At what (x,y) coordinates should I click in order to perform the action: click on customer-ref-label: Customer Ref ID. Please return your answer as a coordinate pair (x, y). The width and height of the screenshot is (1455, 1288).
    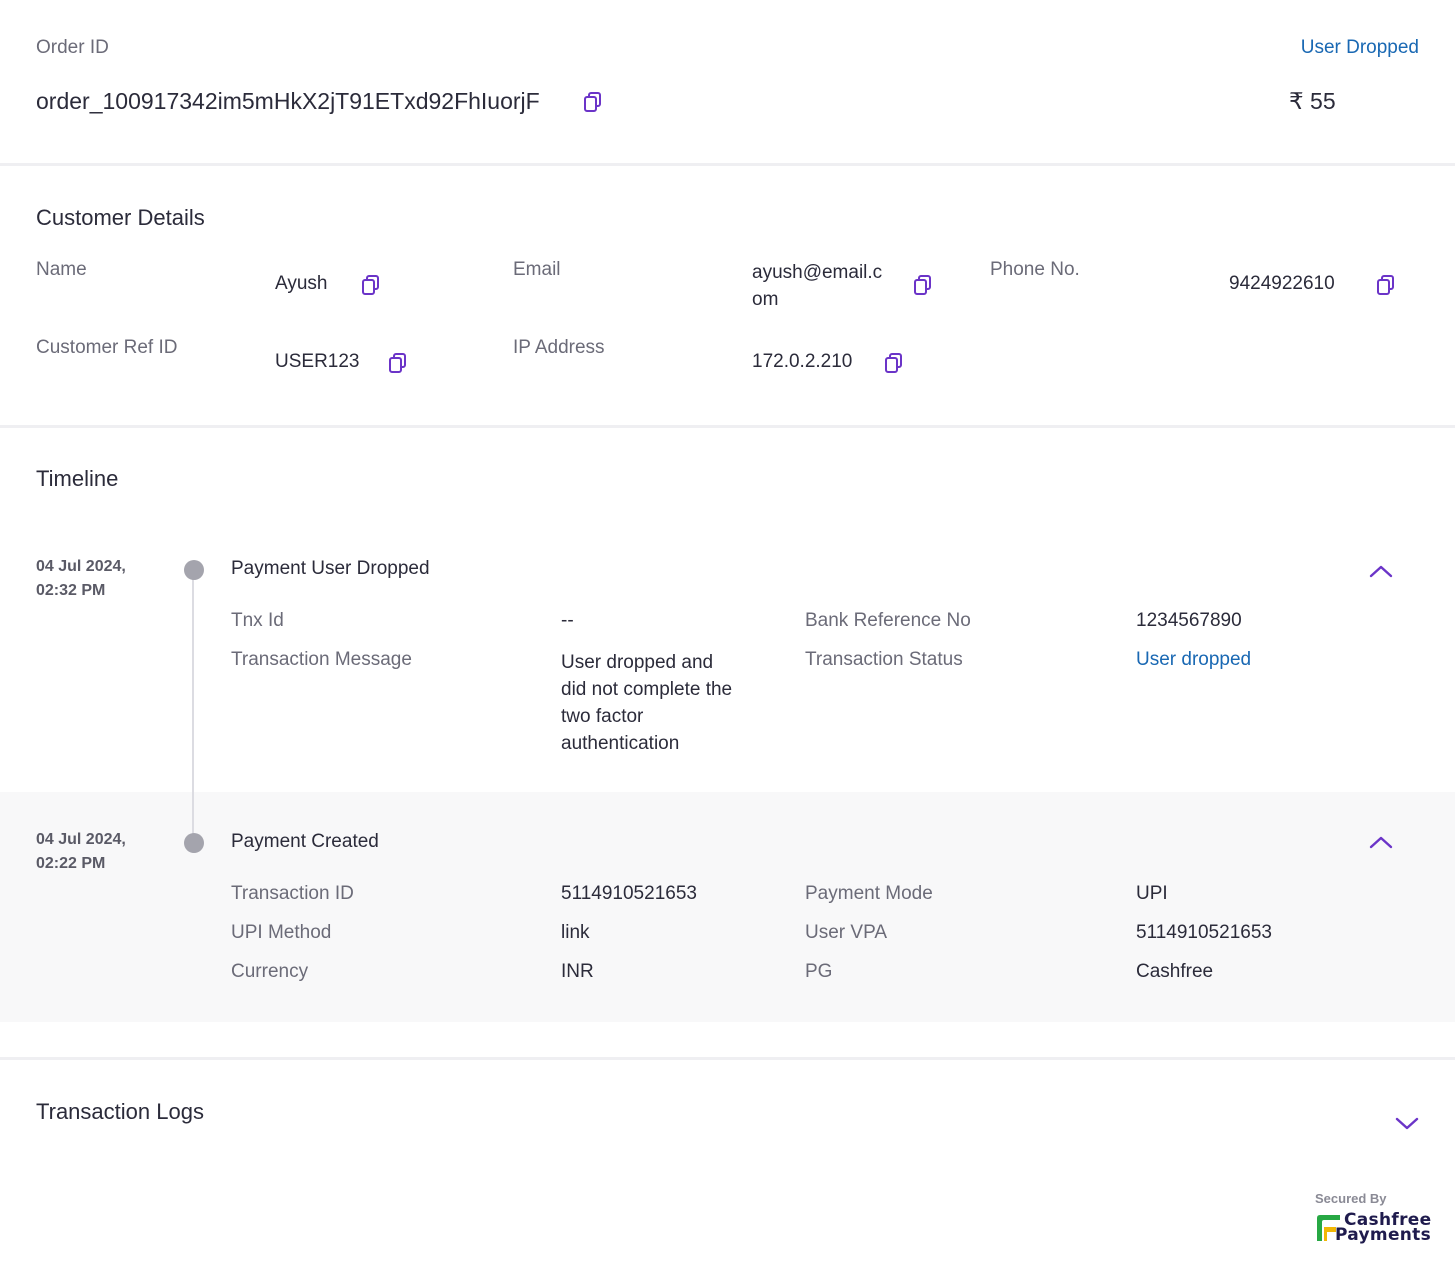
    Looking at the image, I should click on (107, 347).